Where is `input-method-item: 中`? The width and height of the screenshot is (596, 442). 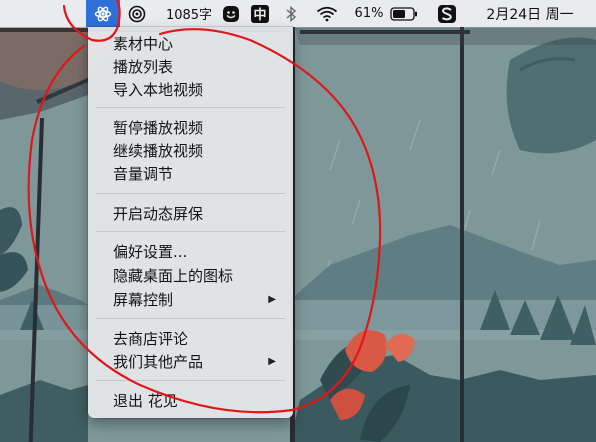 input-method-item: 中 is located at coordinates (260, 13).